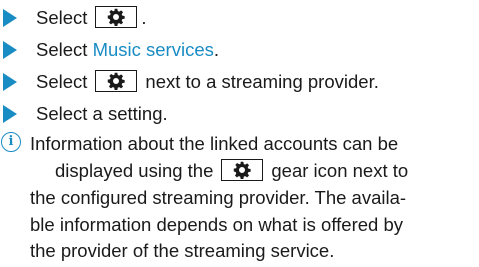 The width and height of the screenshot is (479, 267). What do you see at coordinates (102, 113) in the screenshot?
I see `step-text: Select a setting.` at bounding box center [102, 113].